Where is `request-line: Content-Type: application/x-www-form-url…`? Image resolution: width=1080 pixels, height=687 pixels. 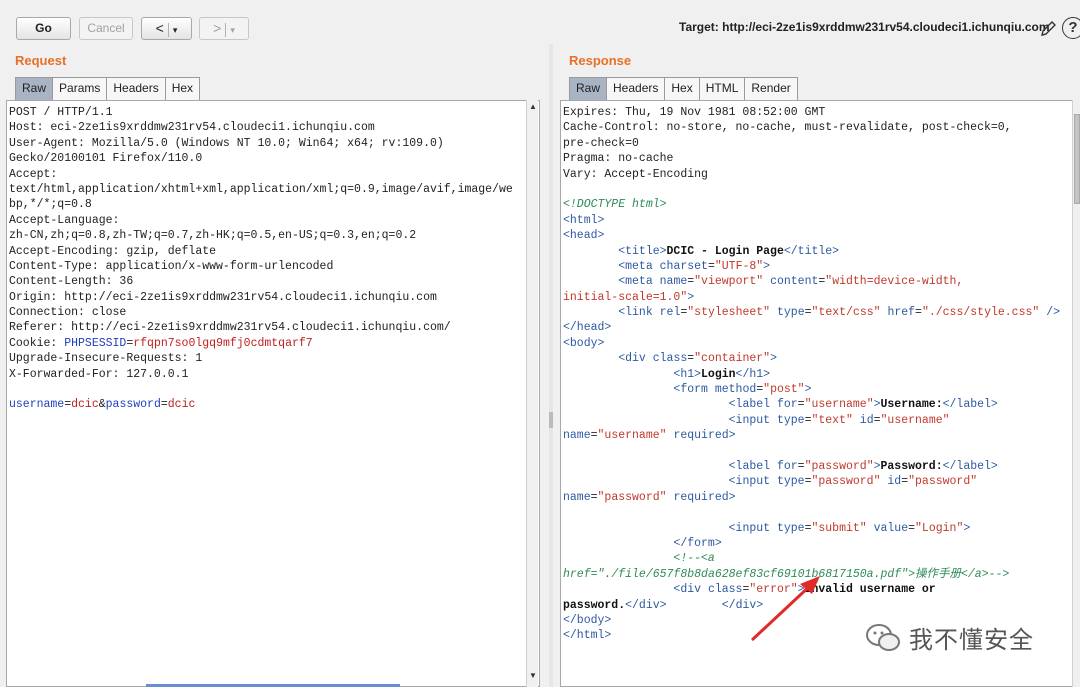
request-line: Content-Type: application/x-www-form-url… is located at coordinates (171, 266).